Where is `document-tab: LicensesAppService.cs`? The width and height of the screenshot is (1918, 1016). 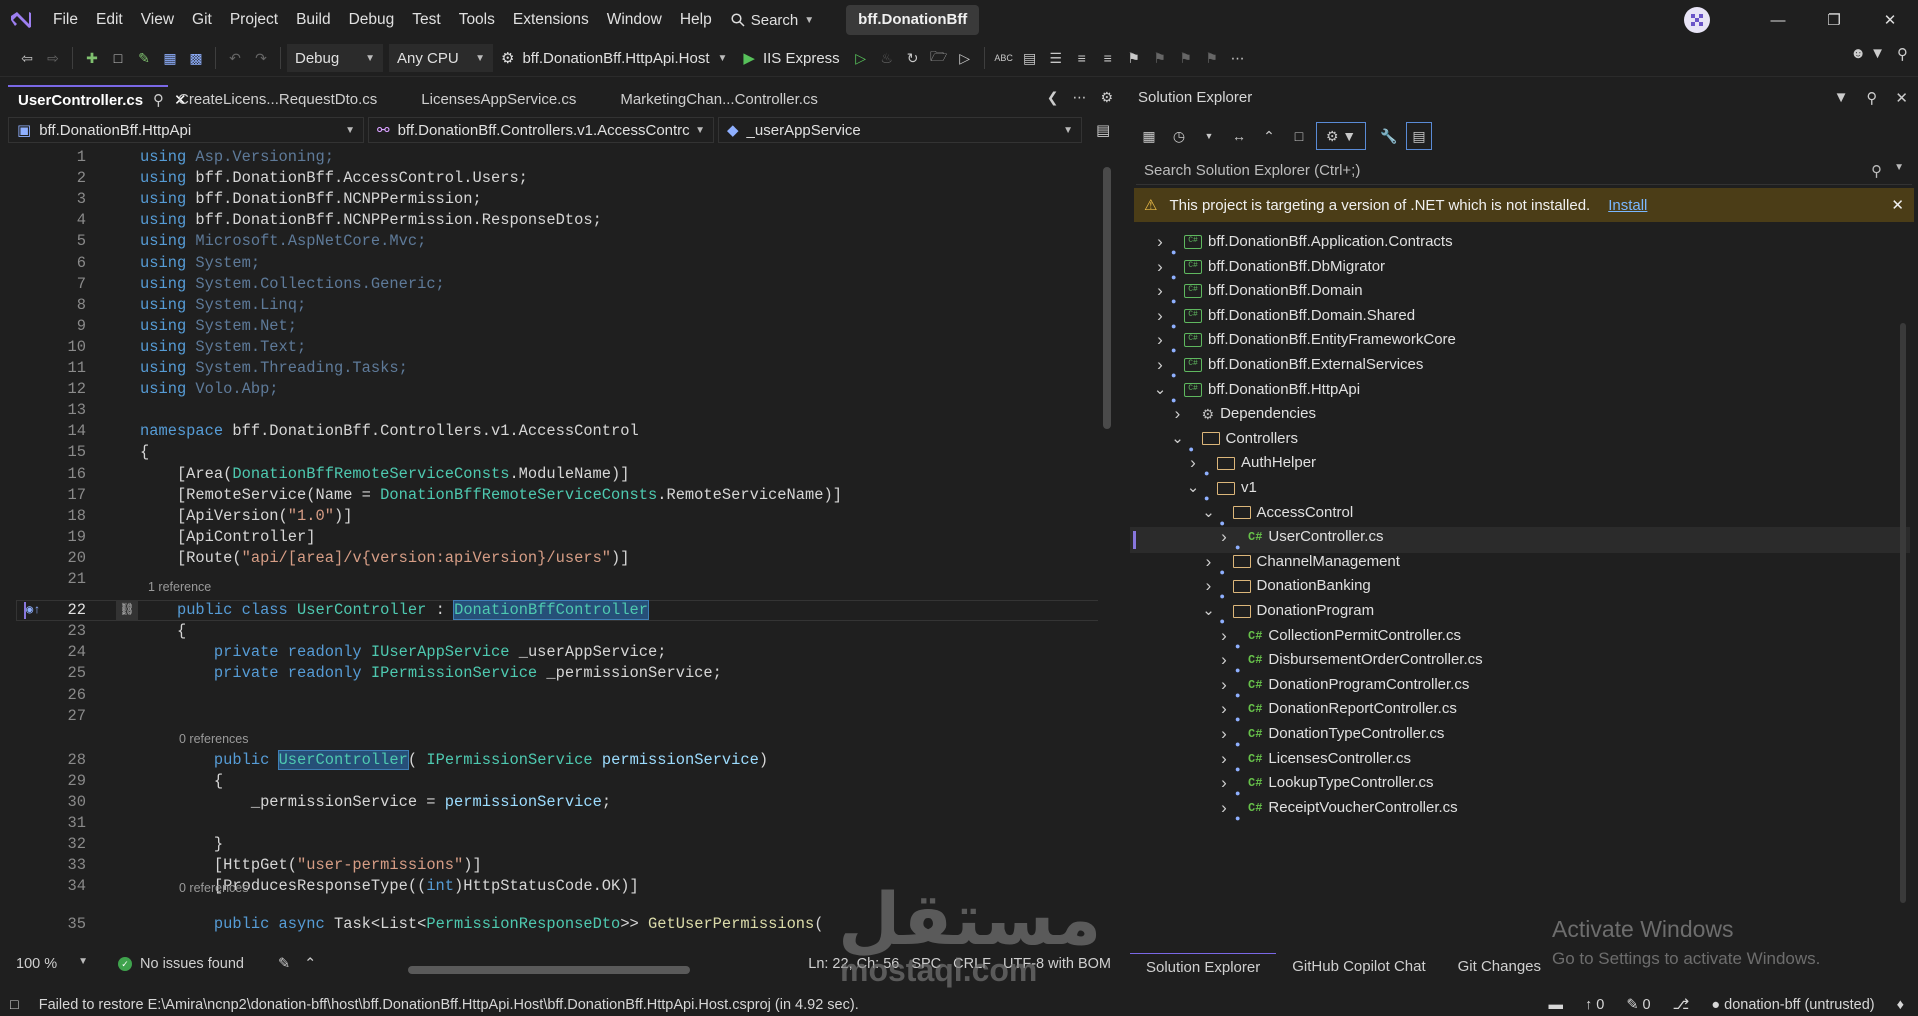
document-tab: LicensesAppService.cs is located at coordinates (498, 100).